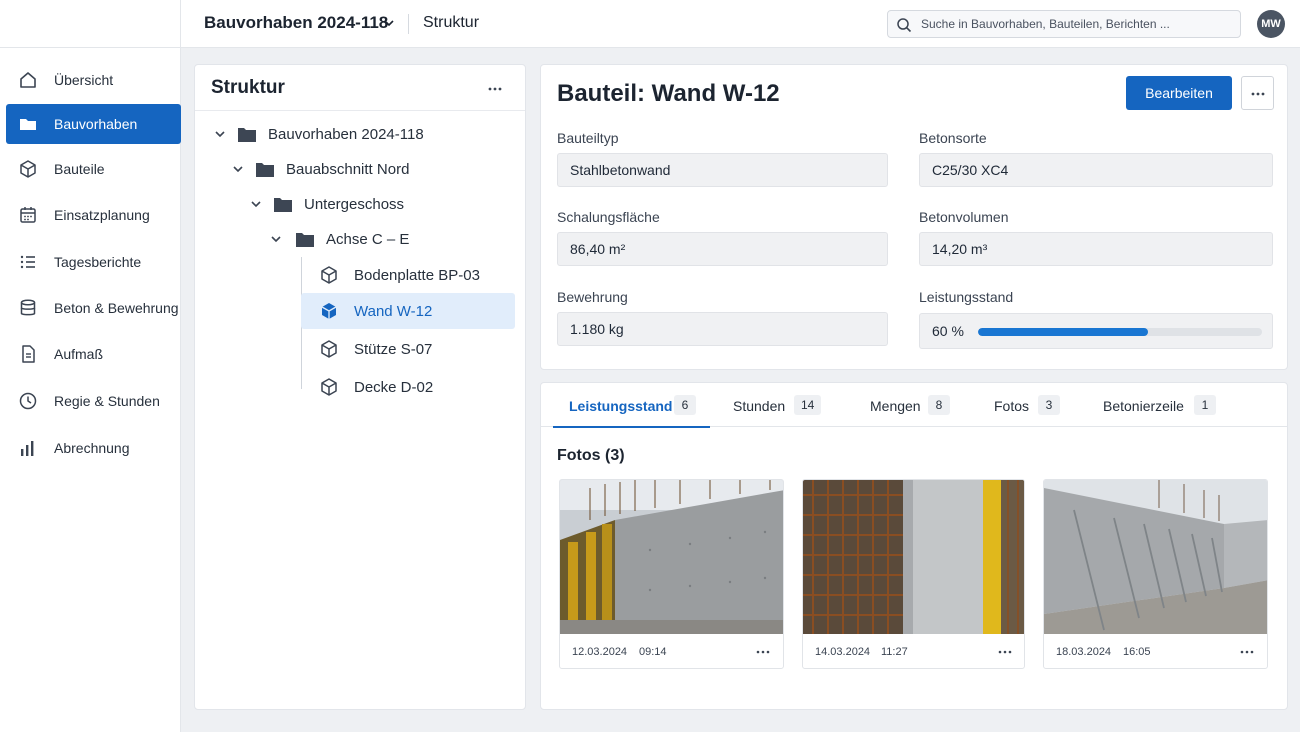 This screenshot has width=1300, height=732. I want to click on tab-stunden: Stunden 14, so click(781, 405).